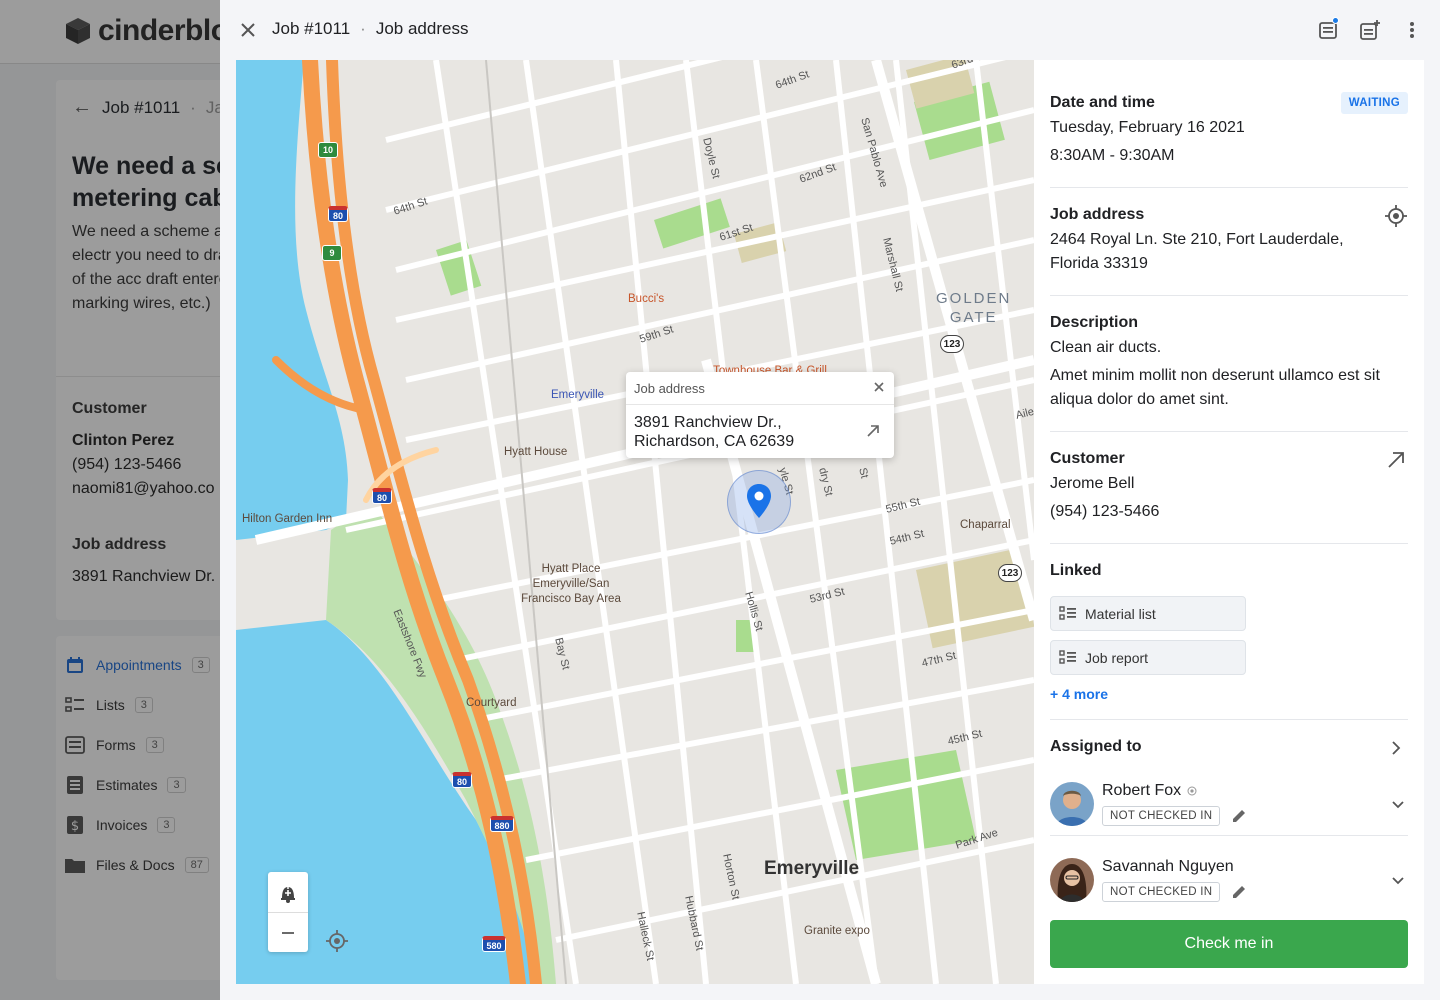 The width and height of the screenshot is (1440, 1000). Describe the element at coordinates (973, 317) in the screenshot. I see `district-label-line: GATE` at that location.